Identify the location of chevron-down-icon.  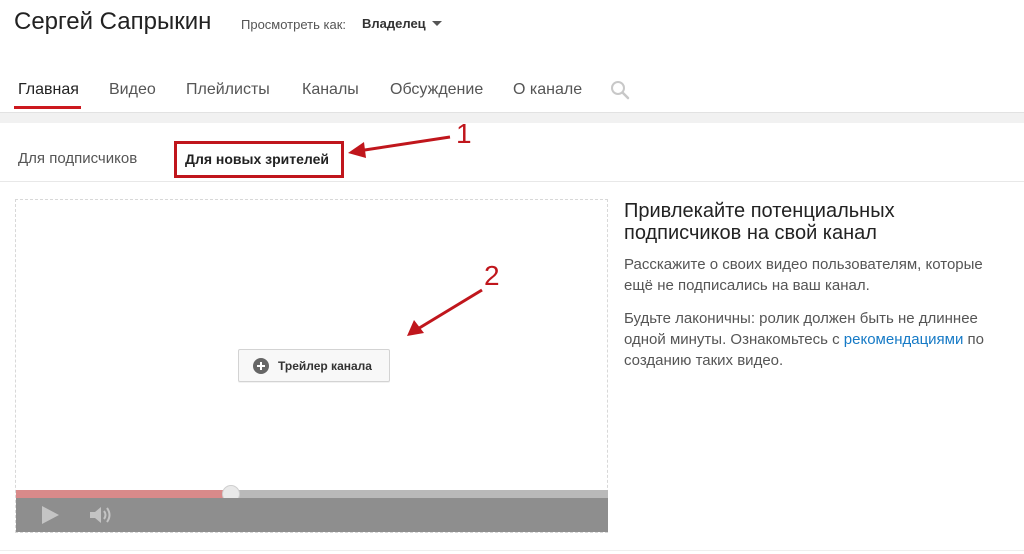
(436, 23).